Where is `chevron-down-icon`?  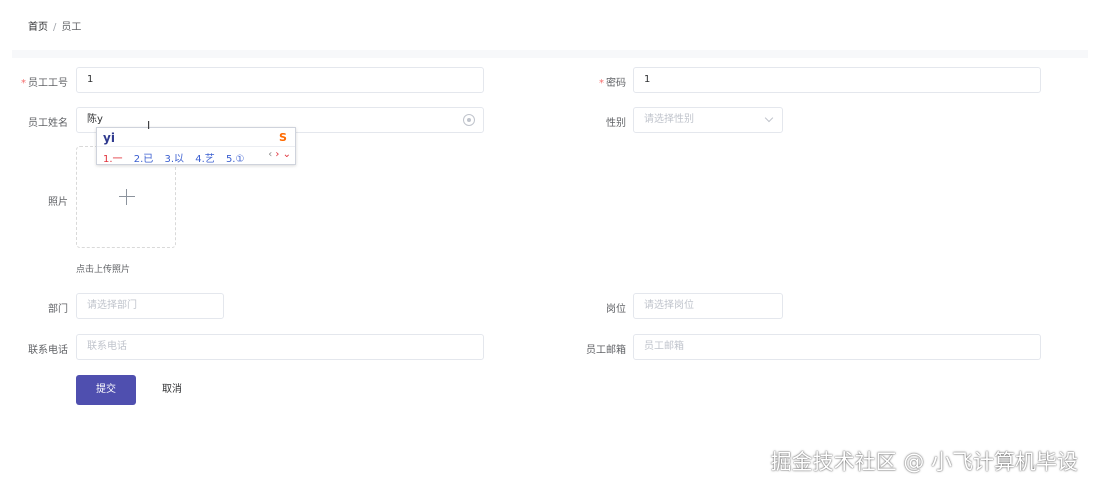
chevron-down-icon is located at coordinates (769, 118).